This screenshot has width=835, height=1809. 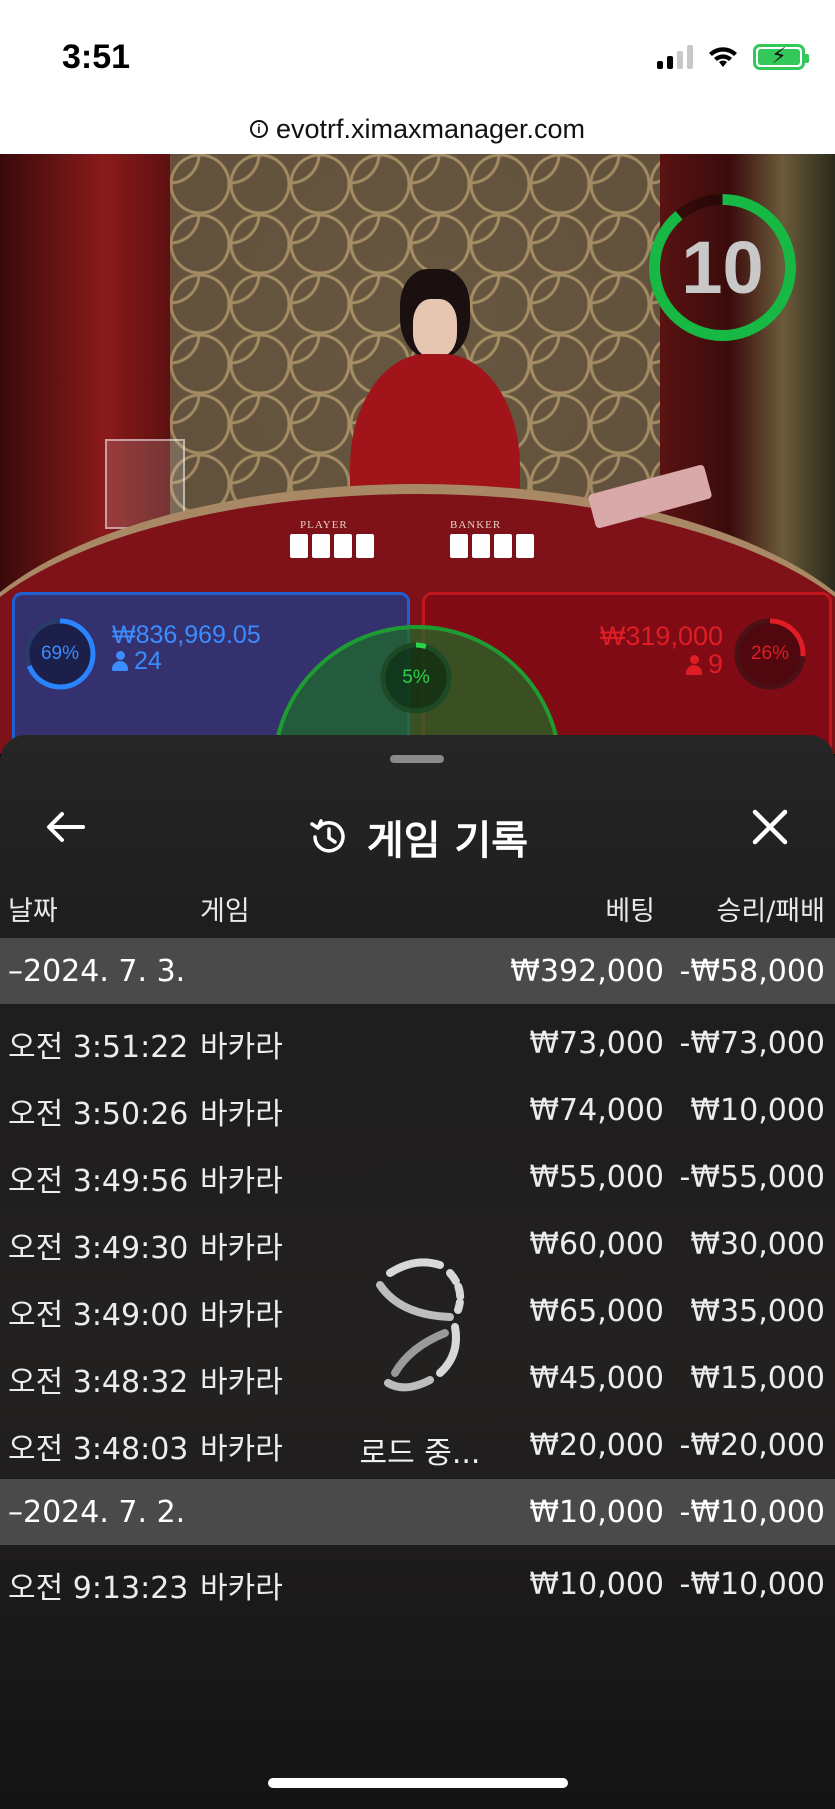 I want to click on timer-value: 10, so click(x=722, y=267).